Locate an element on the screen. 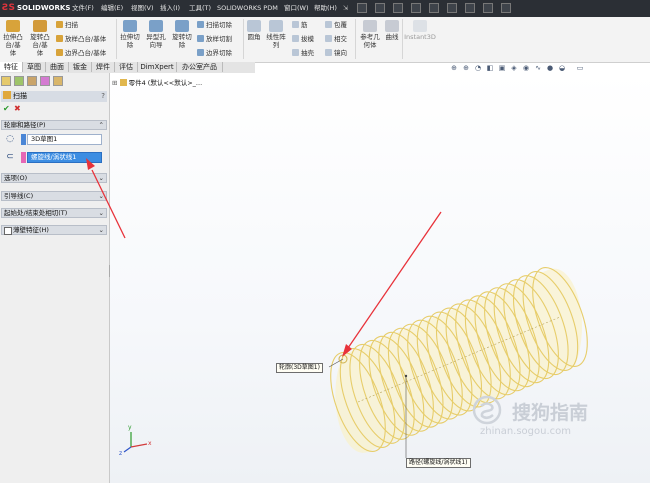 Image resolution: width=650 pixels, height=483 pixels. callout-profile: 轮廓(3D草图1) is located at coordinates (299, 368).